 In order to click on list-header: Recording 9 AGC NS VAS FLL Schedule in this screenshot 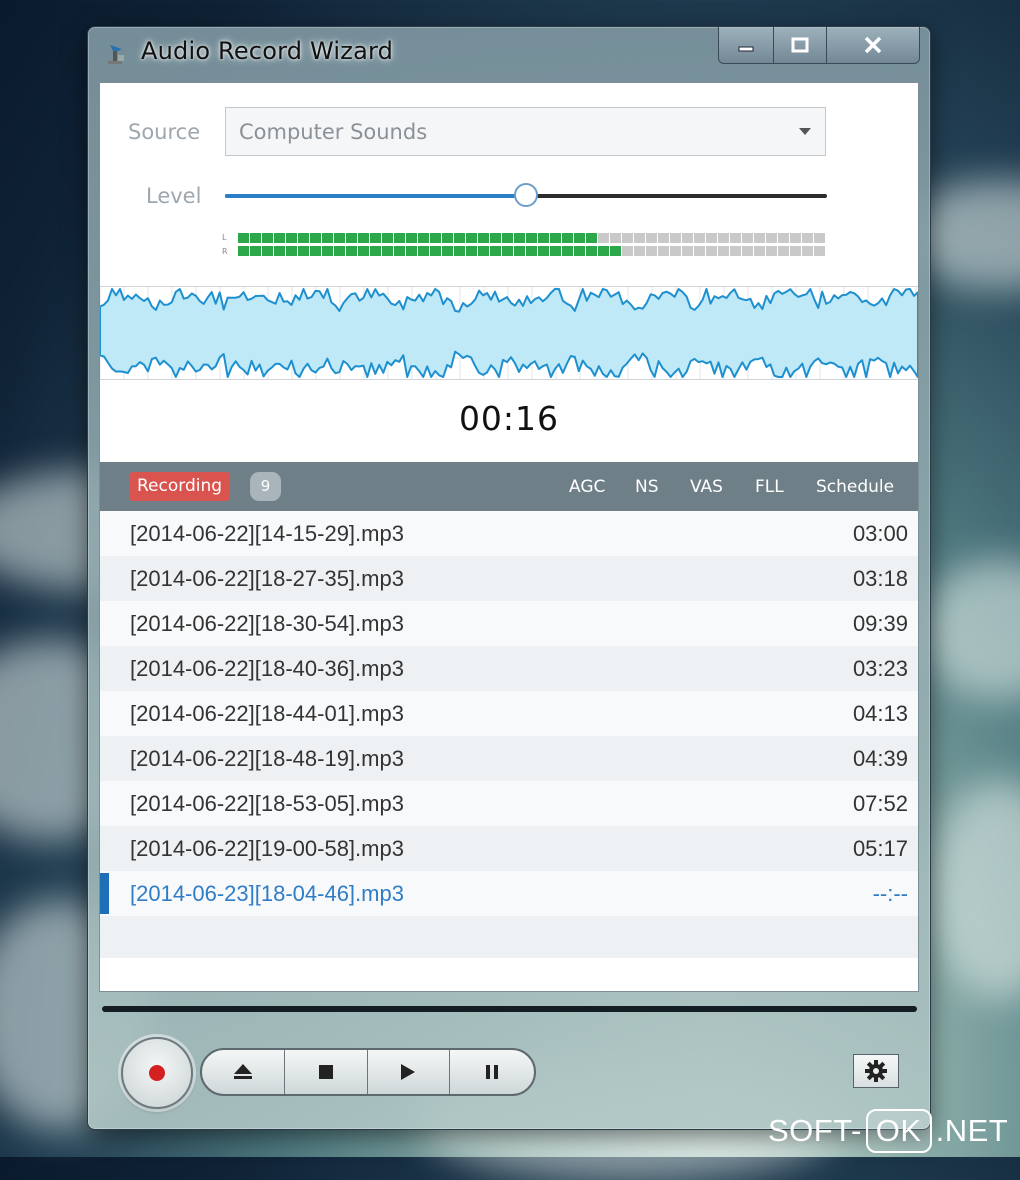, I will do `click(509, 486)`.